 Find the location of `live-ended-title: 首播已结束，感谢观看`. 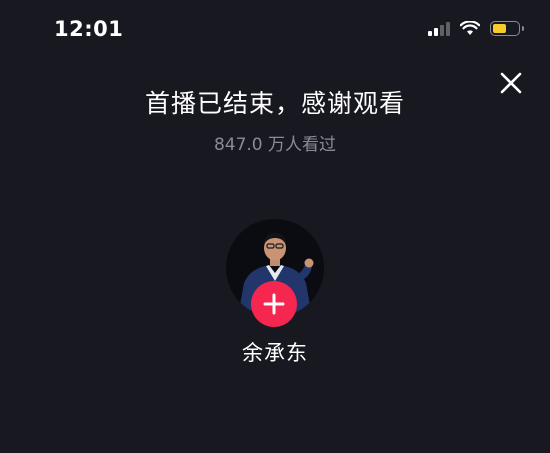

live-ended-title: 首播已结束，感谢观看 is located at coordinates (274, 103).